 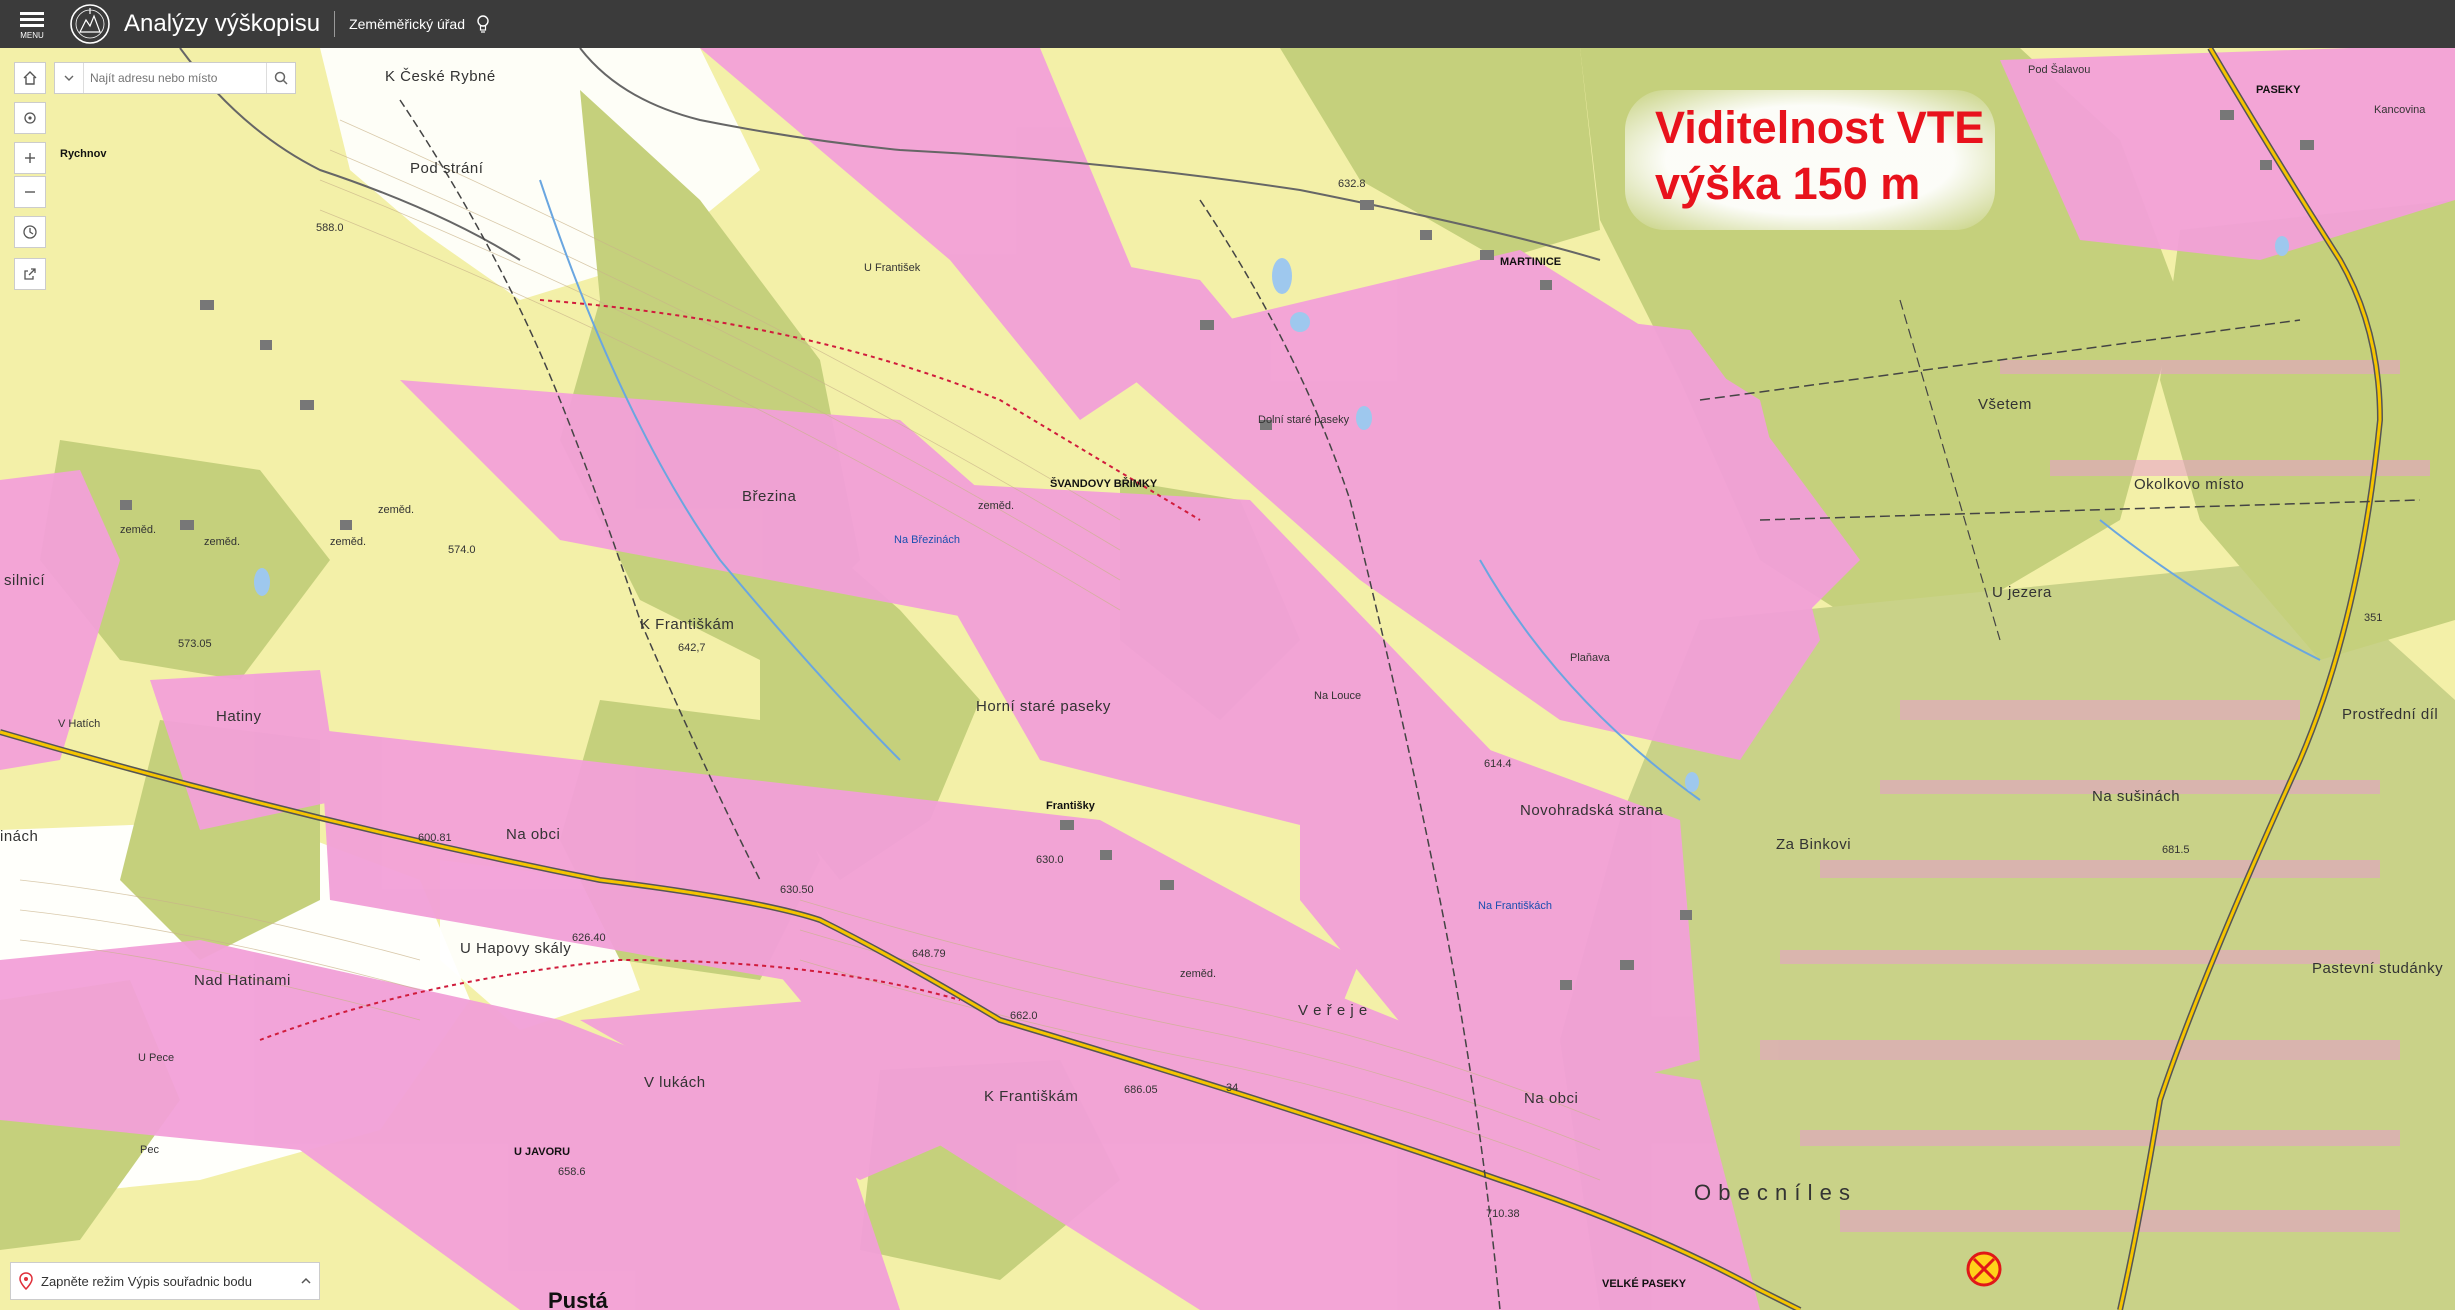 I want to click on place-label: Rychnov, so click(x=83, y=154).